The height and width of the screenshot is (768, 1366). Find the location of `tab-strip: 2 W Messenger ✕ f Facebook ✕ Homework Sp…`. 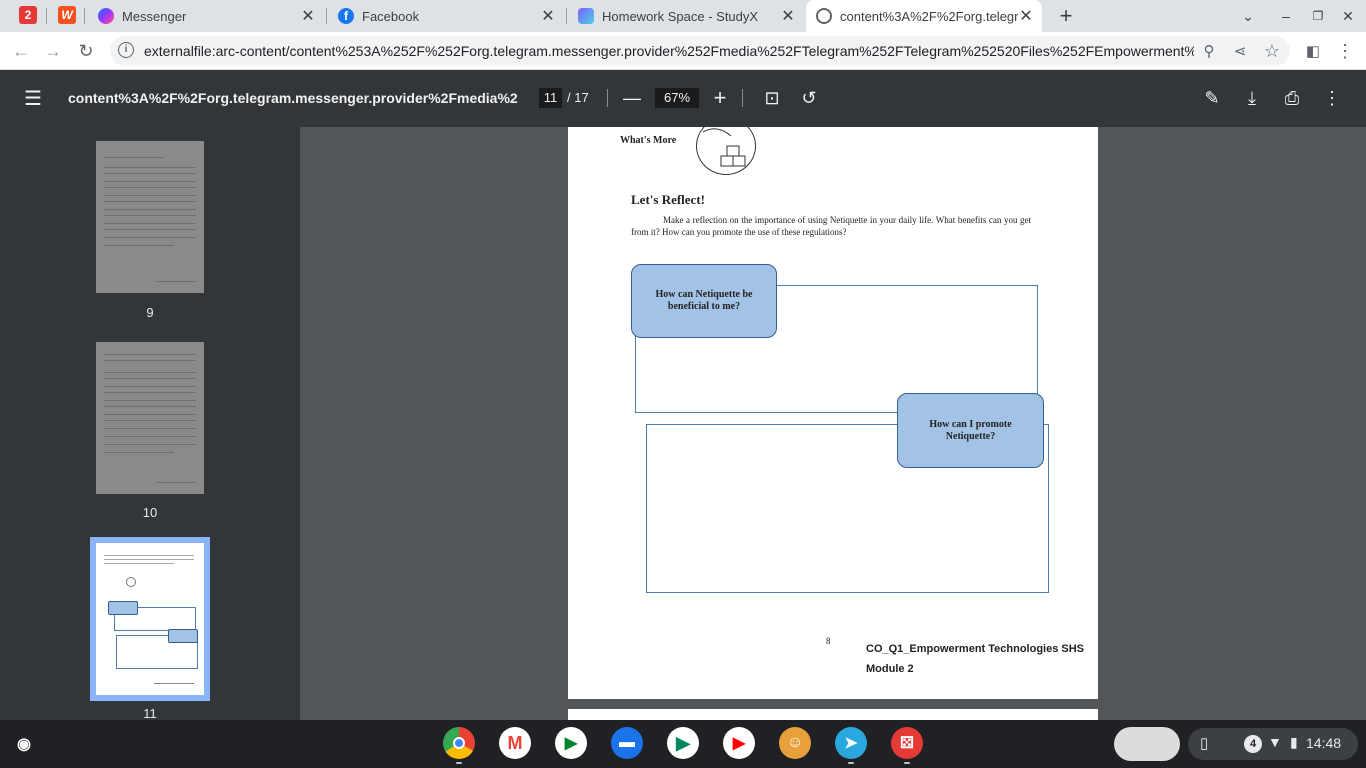

tab-strip: 2 W Messenger ✕ f Facebook ✕ Homework Sp… is located at coordinates (683, 16).